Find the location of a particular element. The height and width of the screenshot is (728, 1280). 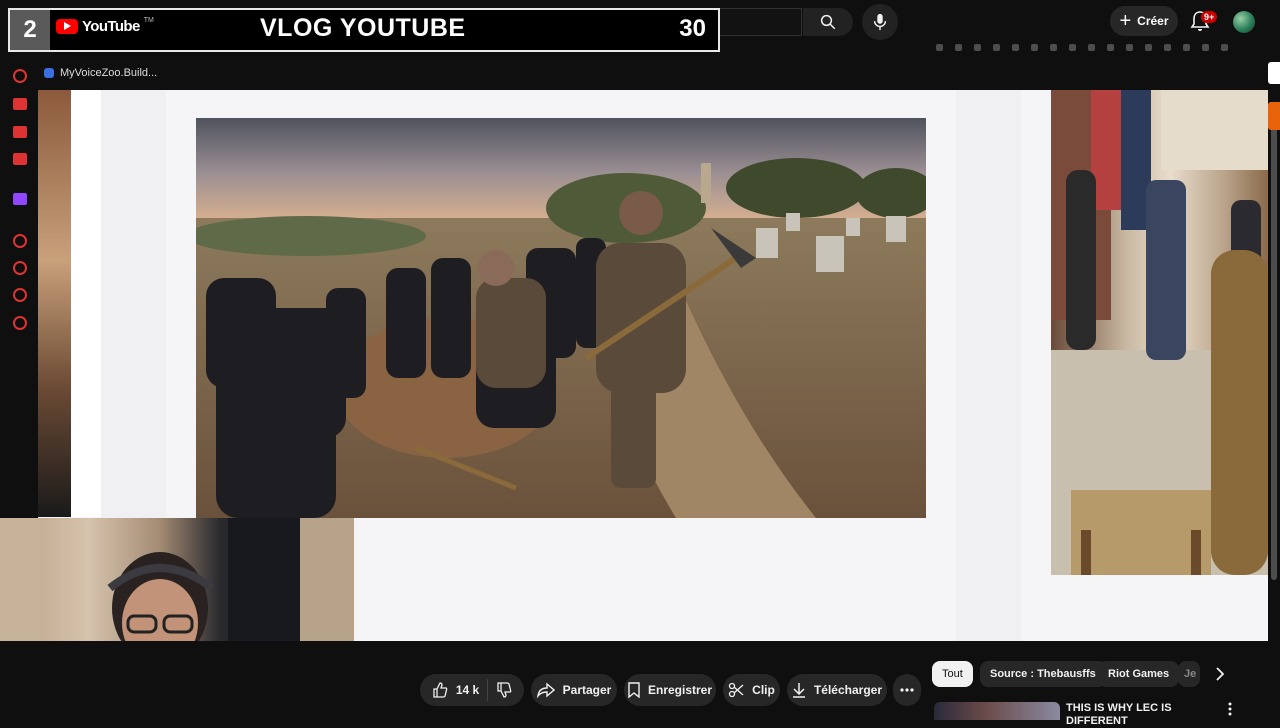

thumbs-down-icon is located at coordinates (504, 690).